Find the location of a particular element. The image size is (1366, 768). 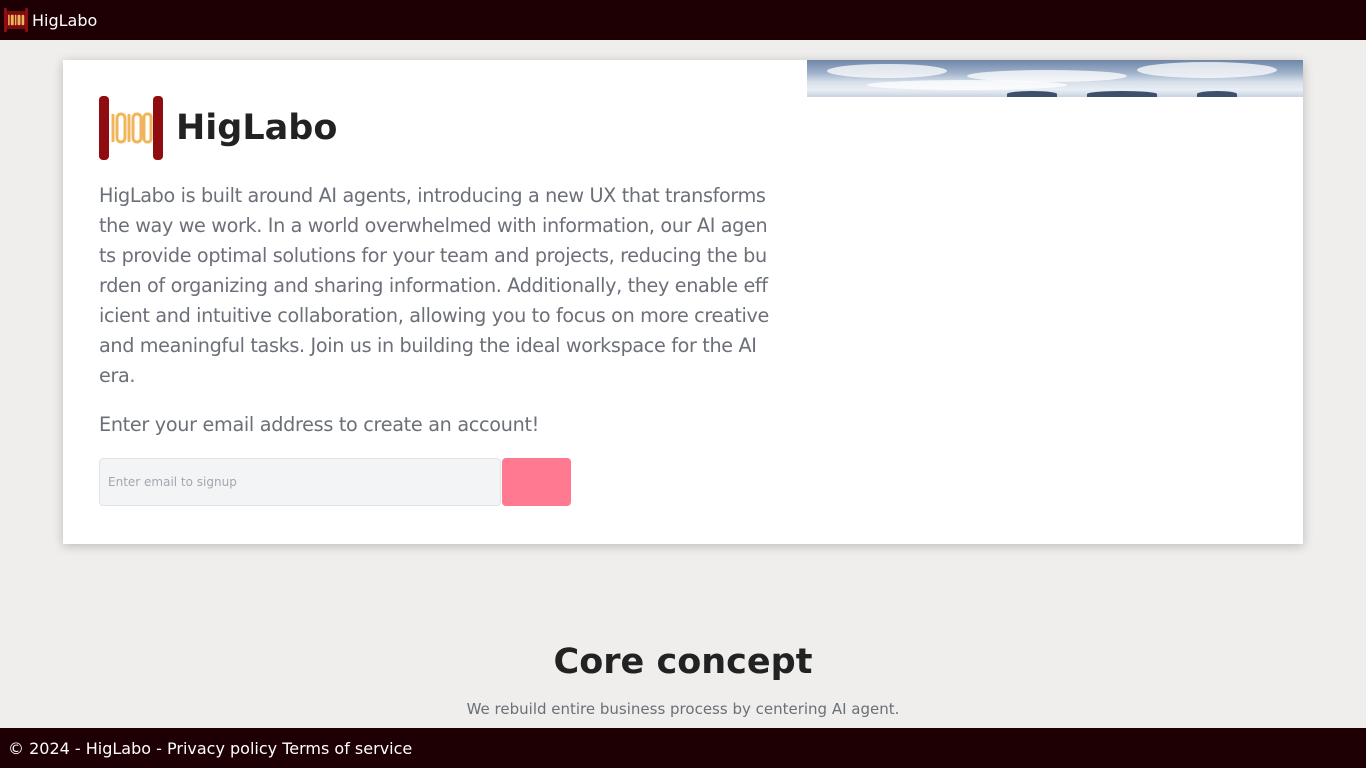

top-navbar: HigLabo is located at coordinates (683, 20).